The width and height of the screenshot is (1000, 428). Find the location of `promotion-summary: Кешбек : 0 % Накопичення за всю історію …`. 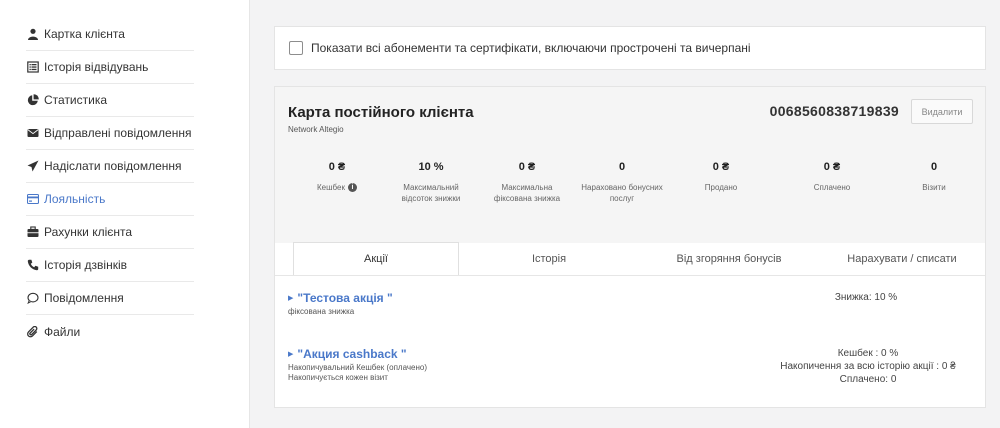

promotion-summary: Кешбек : 0 % Накопичення за всю історію … is located at coordinates (868, 366).